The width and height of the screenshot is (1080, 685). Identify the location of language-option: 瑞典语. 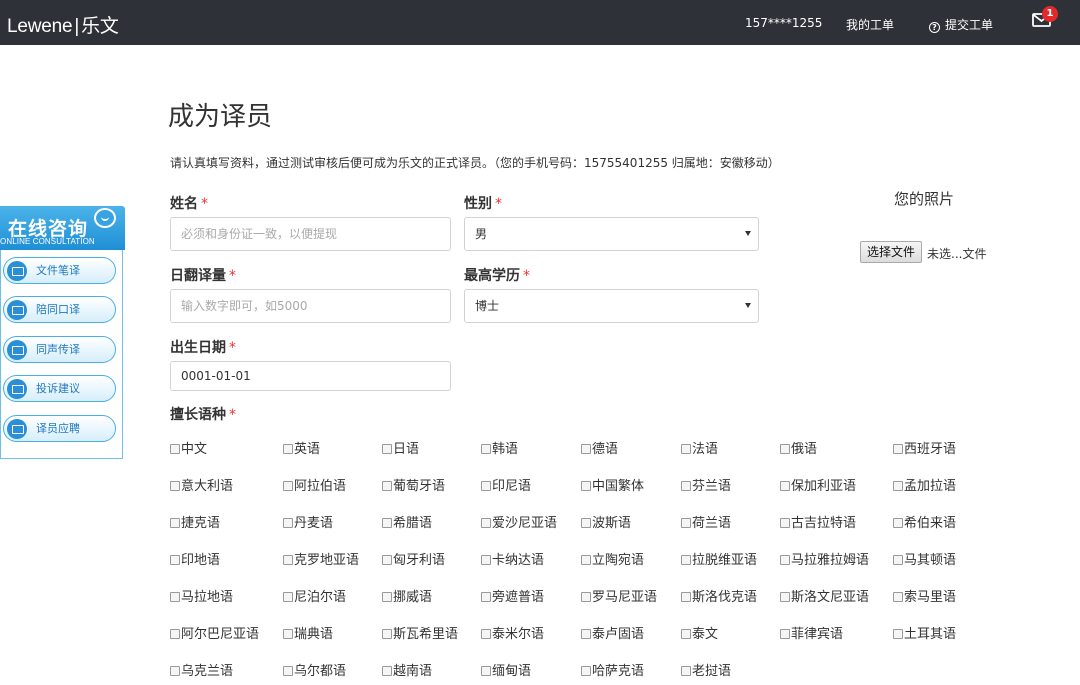
(308, 635).